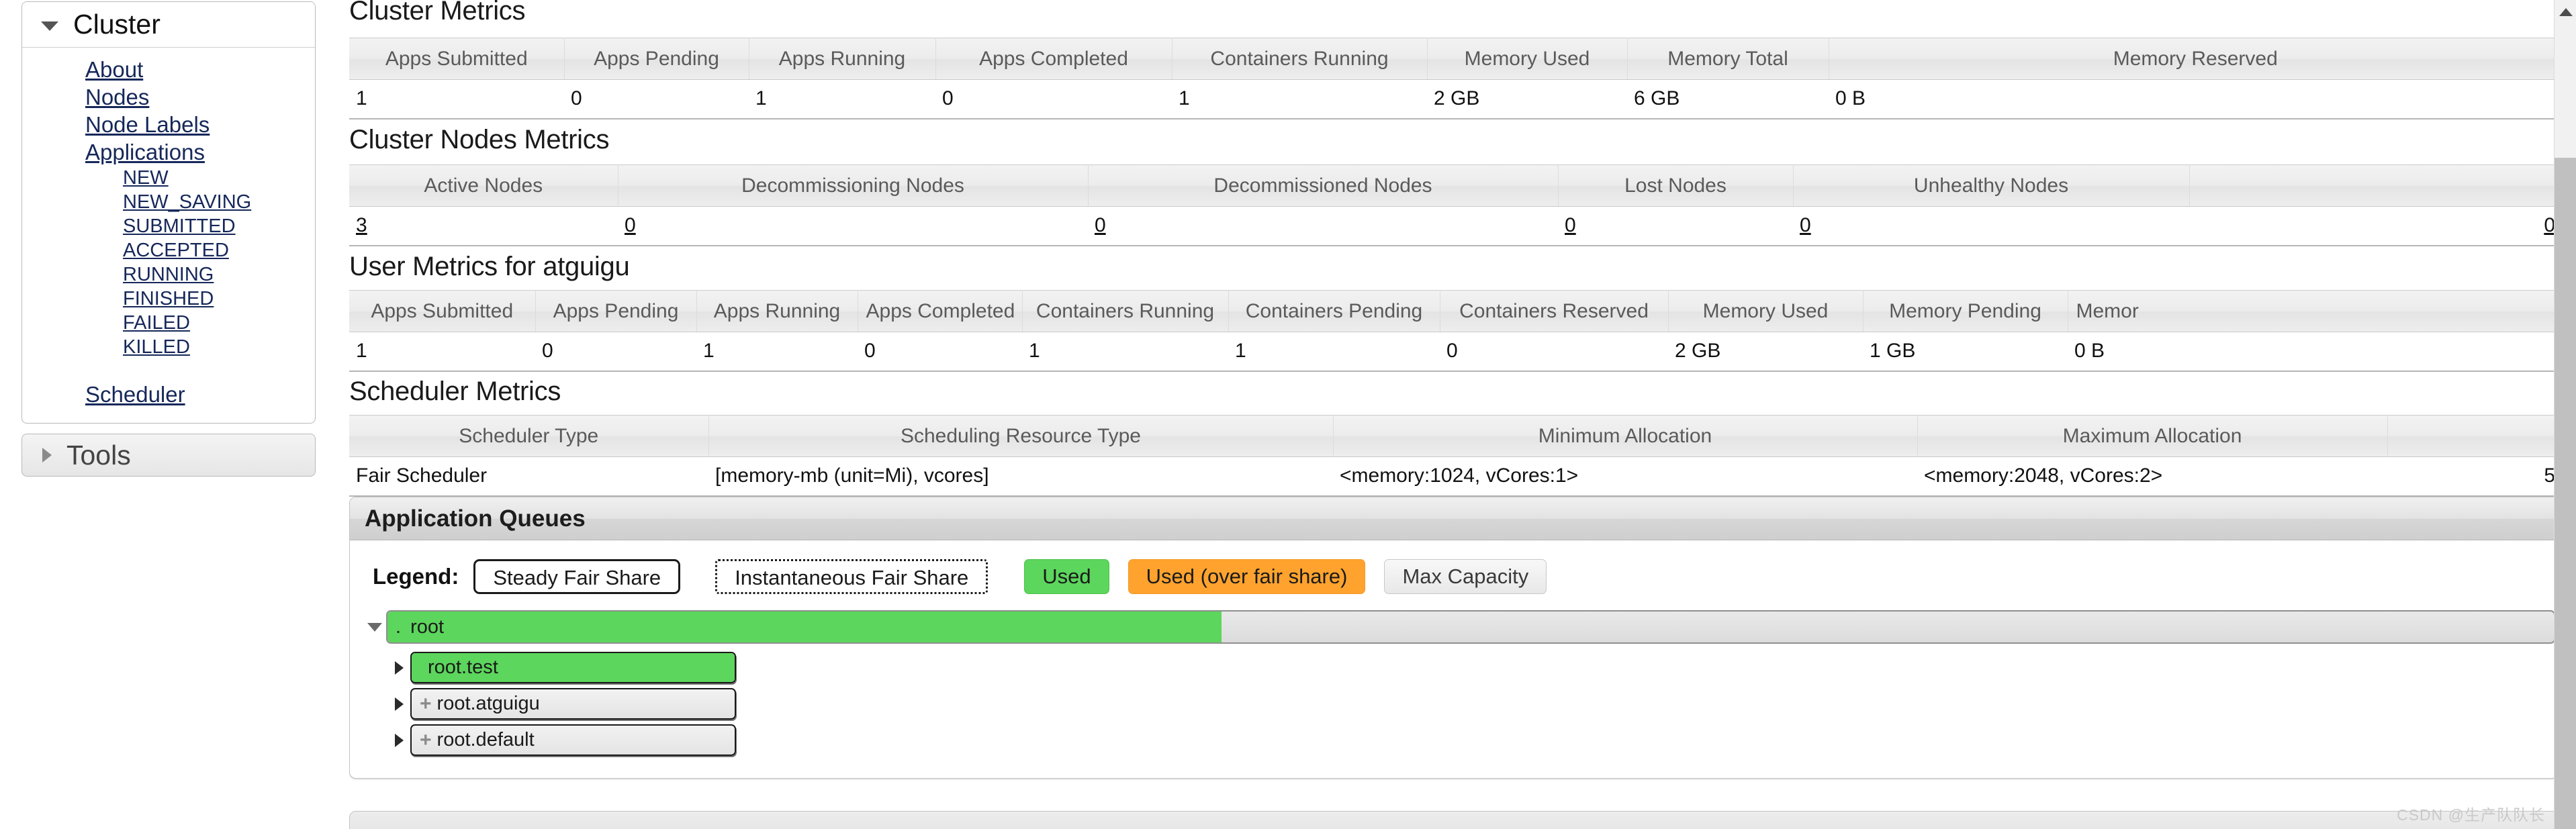 The image size is (2576, 829). What do you see at coordinates (1728, 99) in the screenshot?
I see `cell-memory-total: 6 GB` at bounding box center [1728, 99].